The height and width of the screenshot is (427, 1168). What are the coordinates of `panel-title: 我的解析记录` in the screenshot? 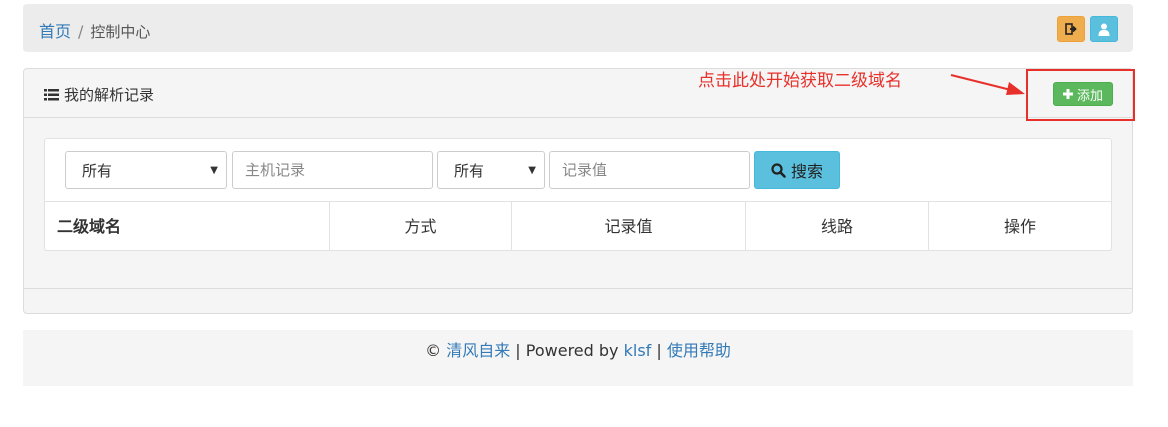 It's located at (99, 94).